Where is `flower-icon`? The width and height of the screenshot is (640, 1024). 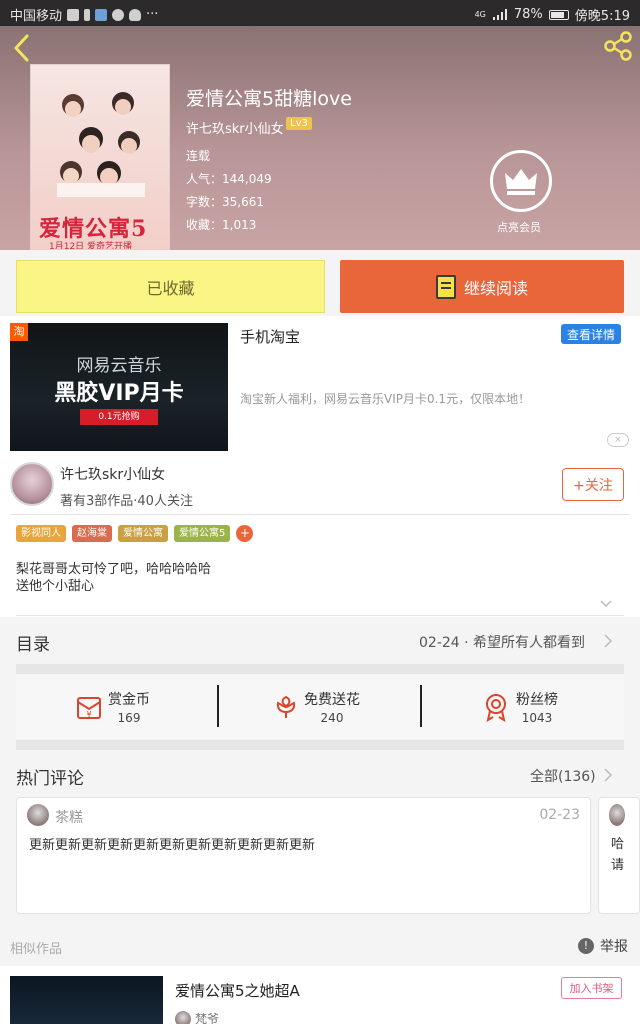
flower-icon is located at coordinates (286, 706).